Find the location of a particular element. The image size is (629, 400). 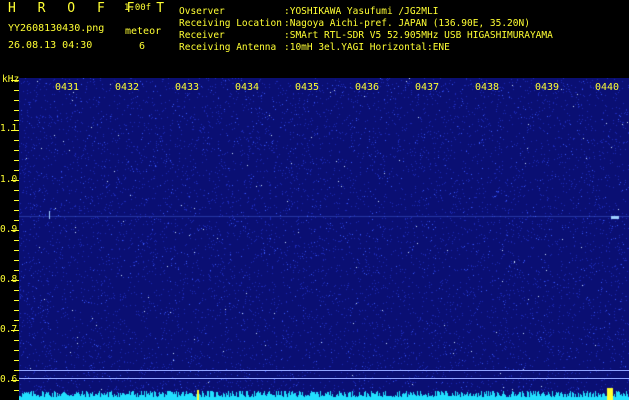

time-tick-0438: 0438 is located at coordinates (487, 87).